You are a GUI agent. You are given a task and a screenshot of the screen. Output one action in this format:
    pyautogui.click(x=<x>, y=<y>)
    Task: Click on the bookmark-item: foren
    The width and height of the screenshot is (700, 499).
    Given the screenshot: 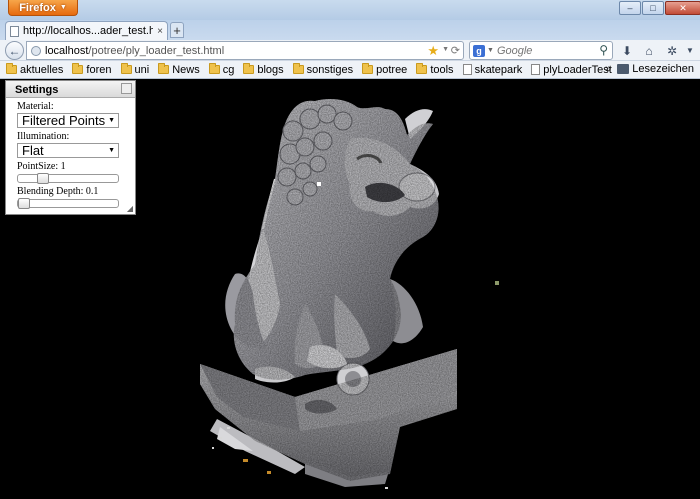 What is the action you would take?
    pyautogui.click(x=92, y=69)
    